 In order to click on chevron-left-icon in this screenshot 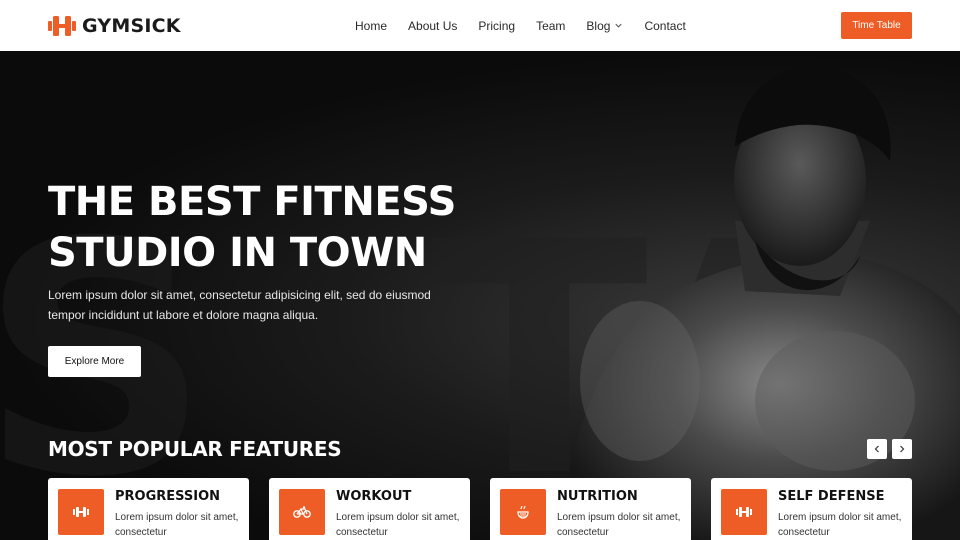, I will do `click(876, 449)`.